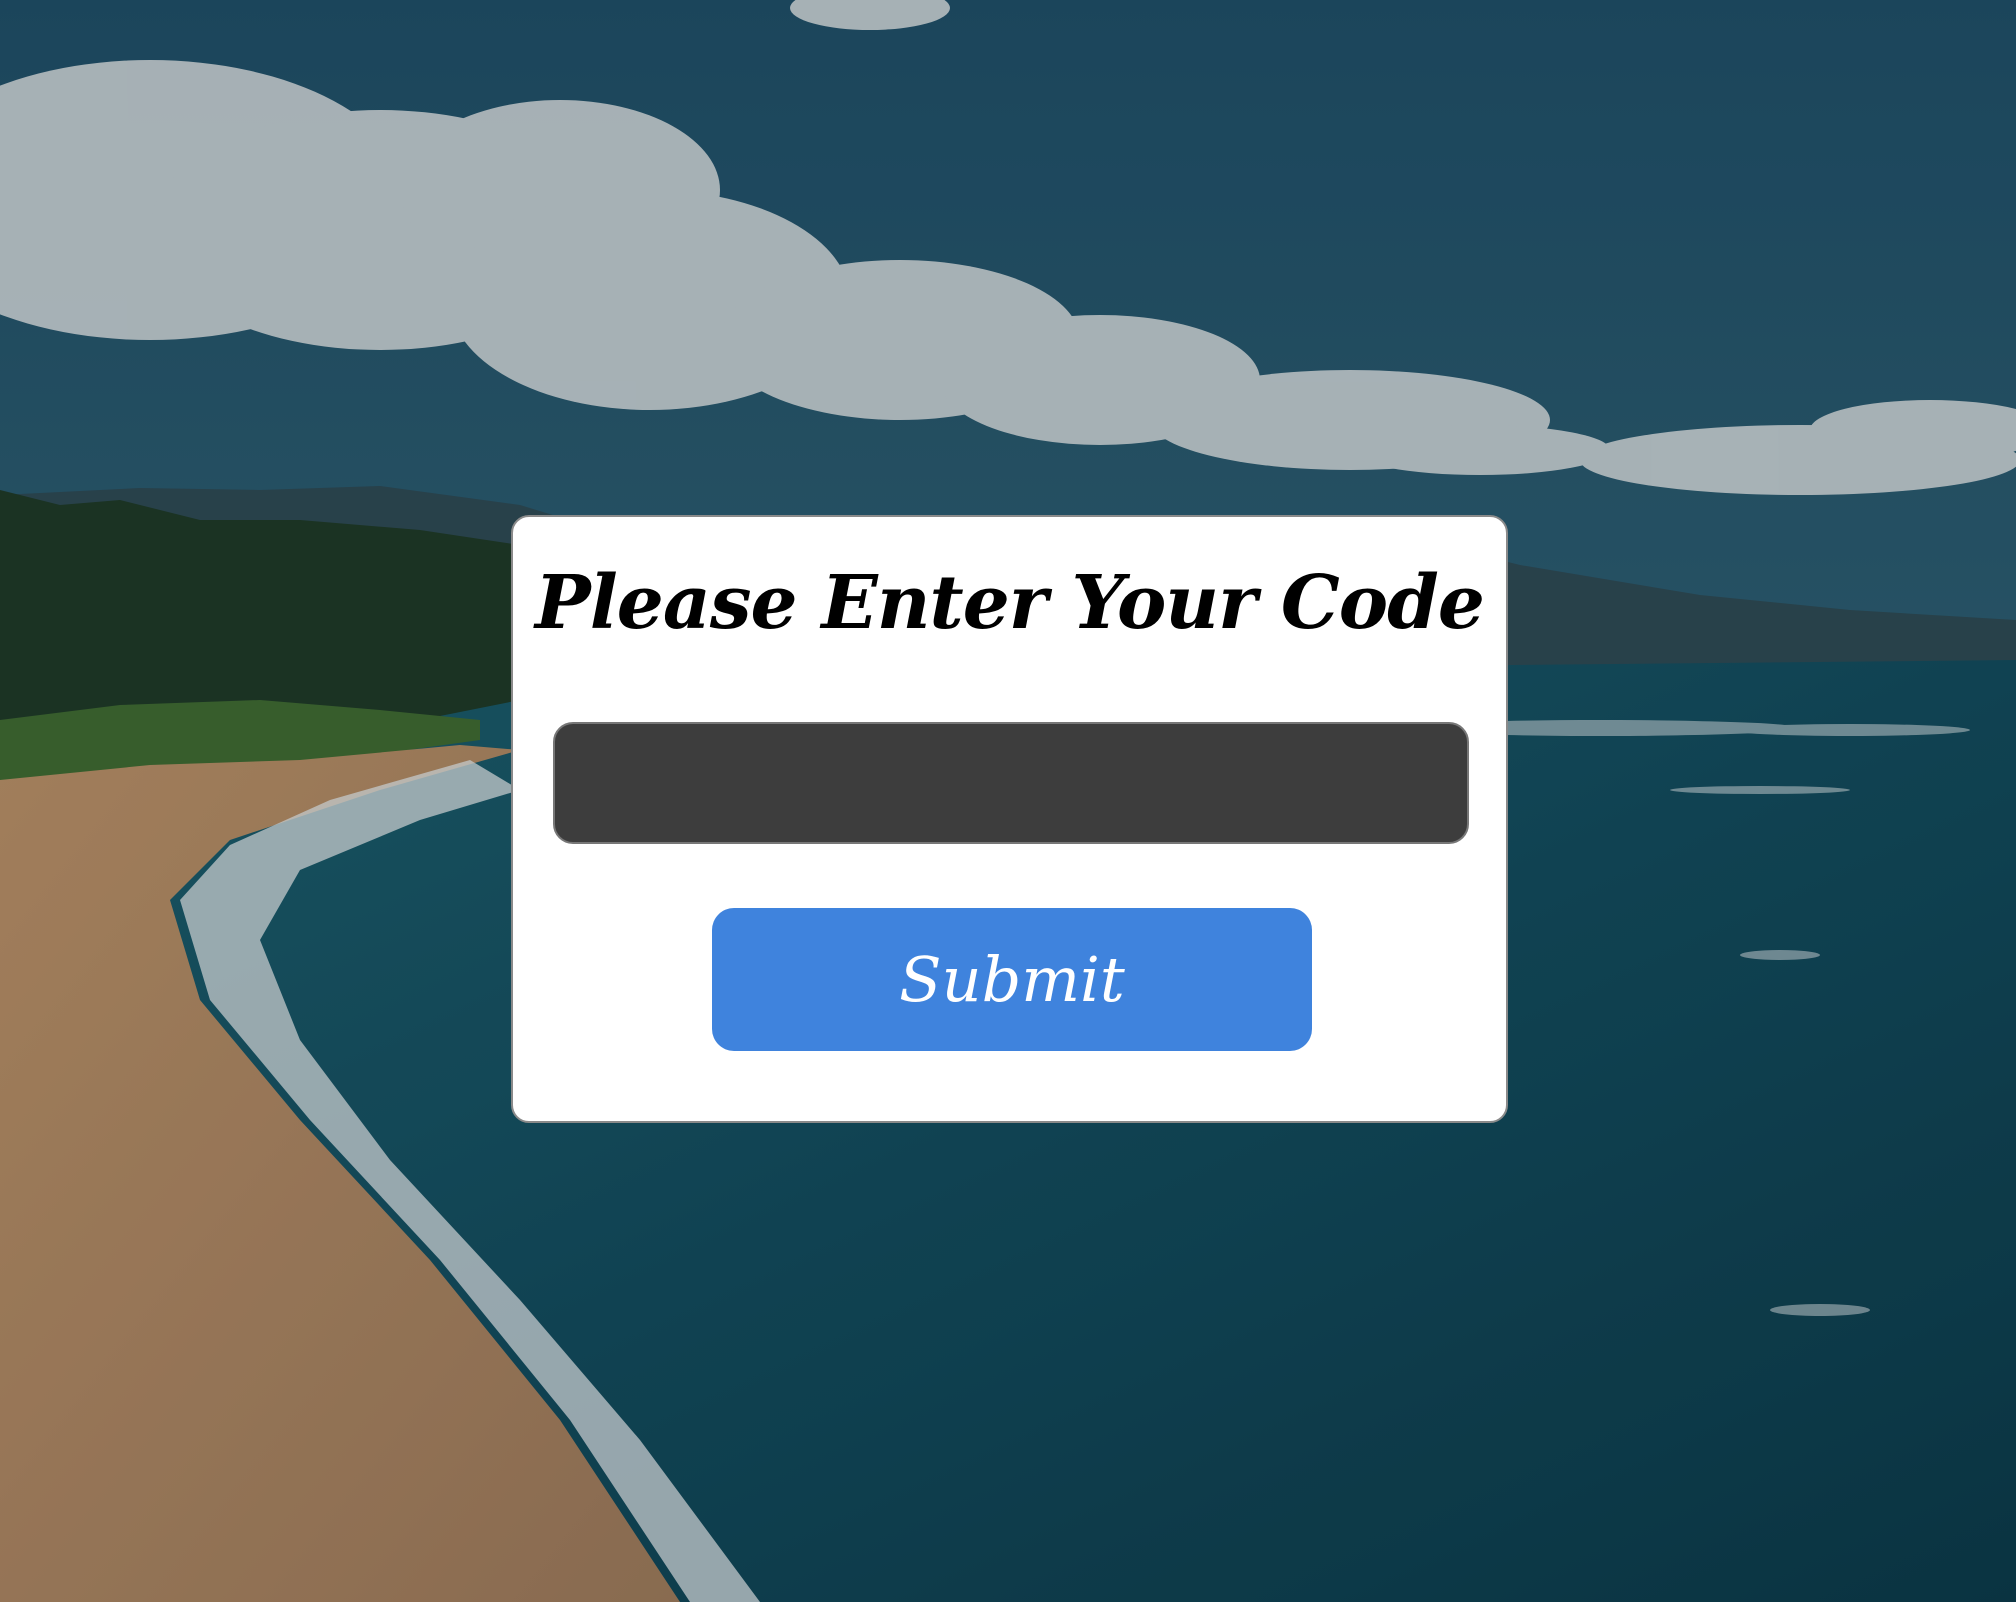 The image size is (2016, 1602). I want to click on code-input, so click(1011, 783).